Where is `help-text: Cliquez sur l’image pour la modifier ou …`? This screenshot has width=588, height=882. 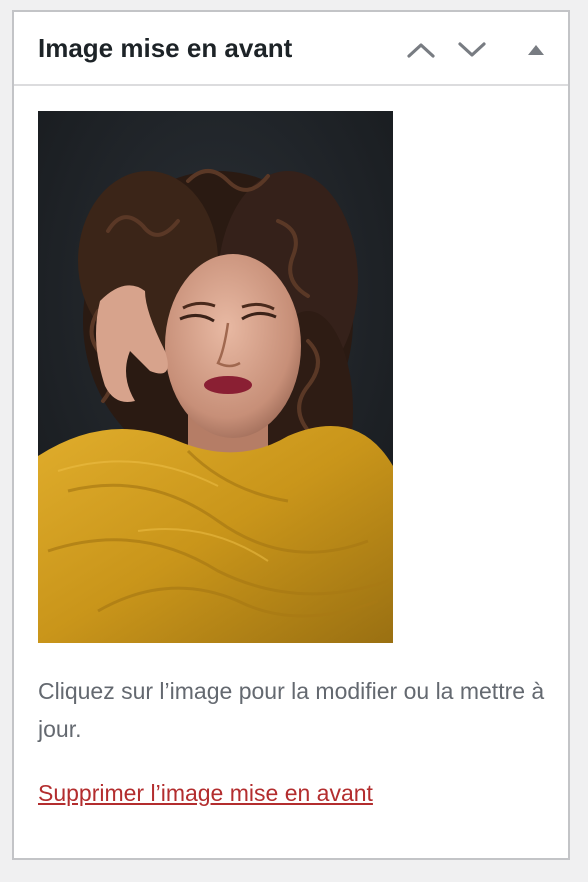 help-text: Cliquez sur l’image pour la modifier ou … is located at coordinates (291, 710).